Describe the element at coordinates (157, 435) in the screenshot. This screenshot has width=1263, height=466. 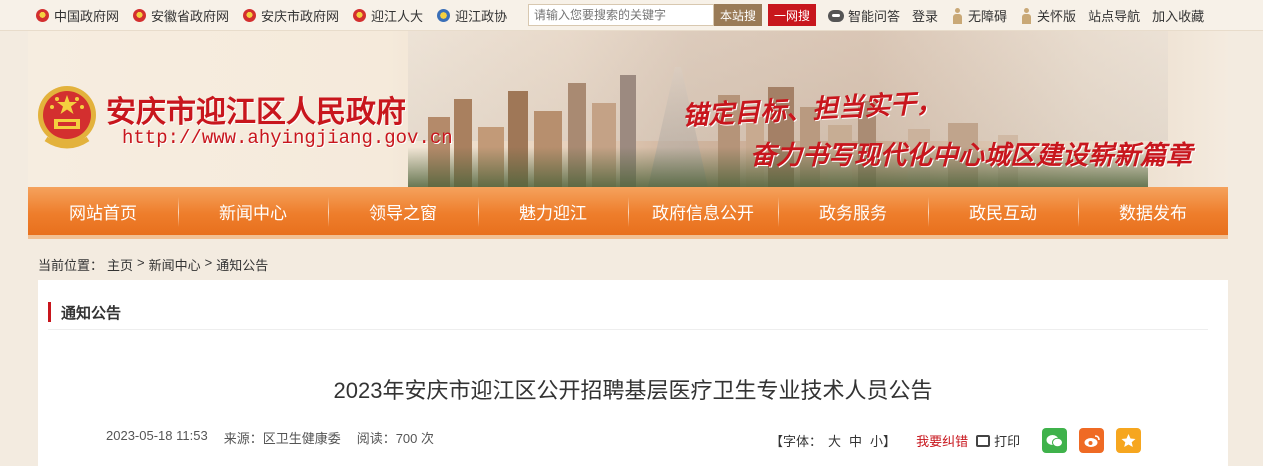
I see `publish-date: 2023-05-18 11:53` at that location.